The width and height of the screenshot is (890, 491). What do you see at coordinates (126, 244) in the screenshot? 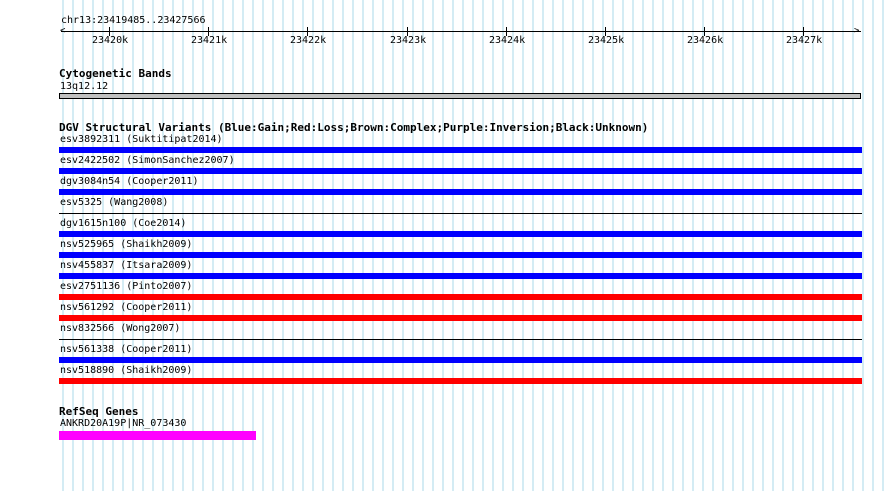
I see `dgv-variant-label: nsv525965 (Shaikh2009)` at bounding box center [126, 244].